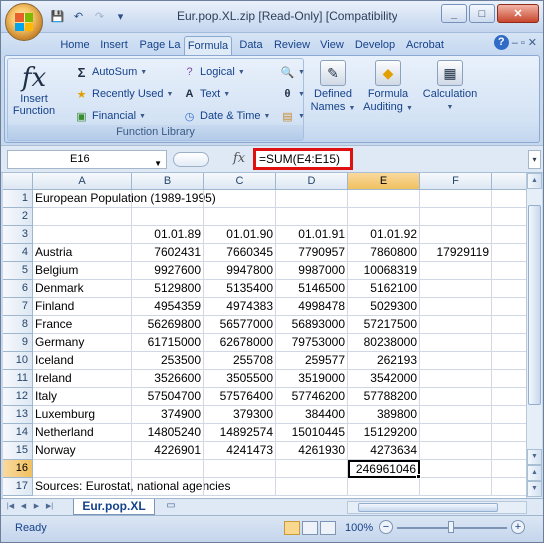  I want to click on column-header-b: B, so click(168, 181).